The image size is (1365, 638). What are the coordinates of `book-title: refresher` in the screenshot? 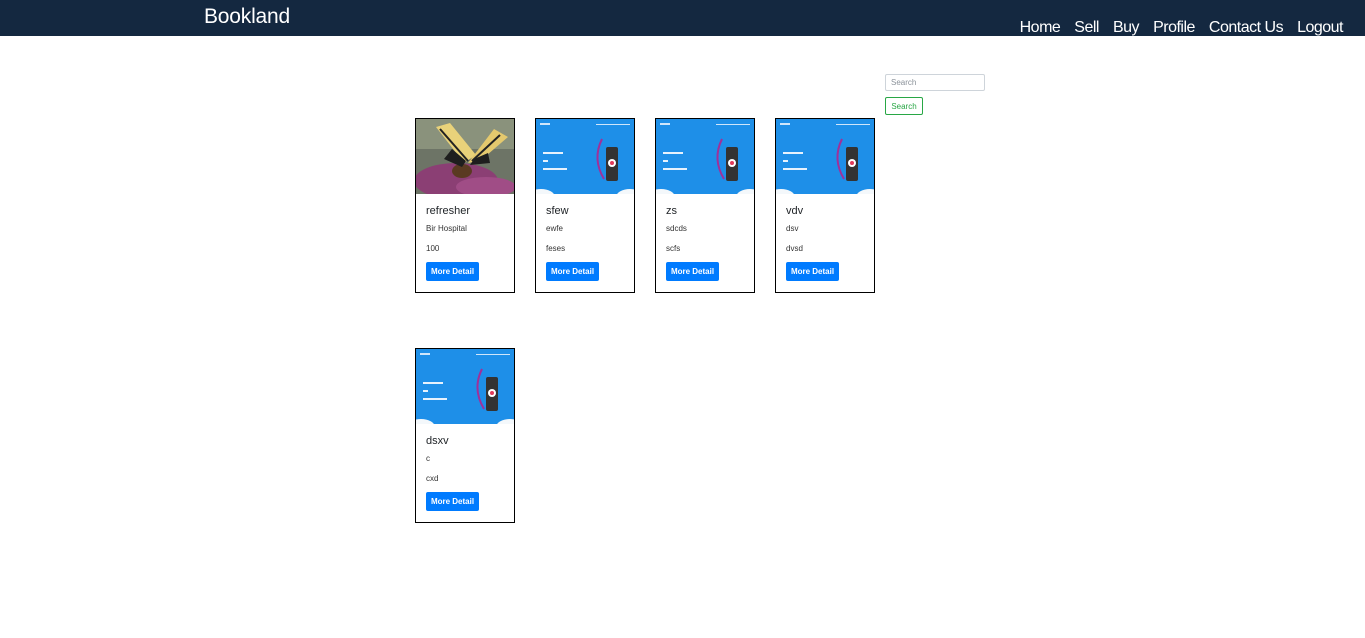 It's located at (448, 211).